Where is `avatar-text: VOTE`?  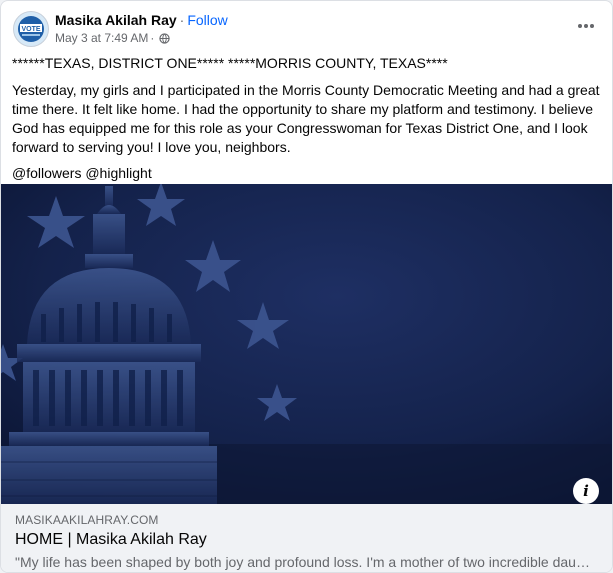 avatar-text: VOTE is located at coordinates (30, 29).